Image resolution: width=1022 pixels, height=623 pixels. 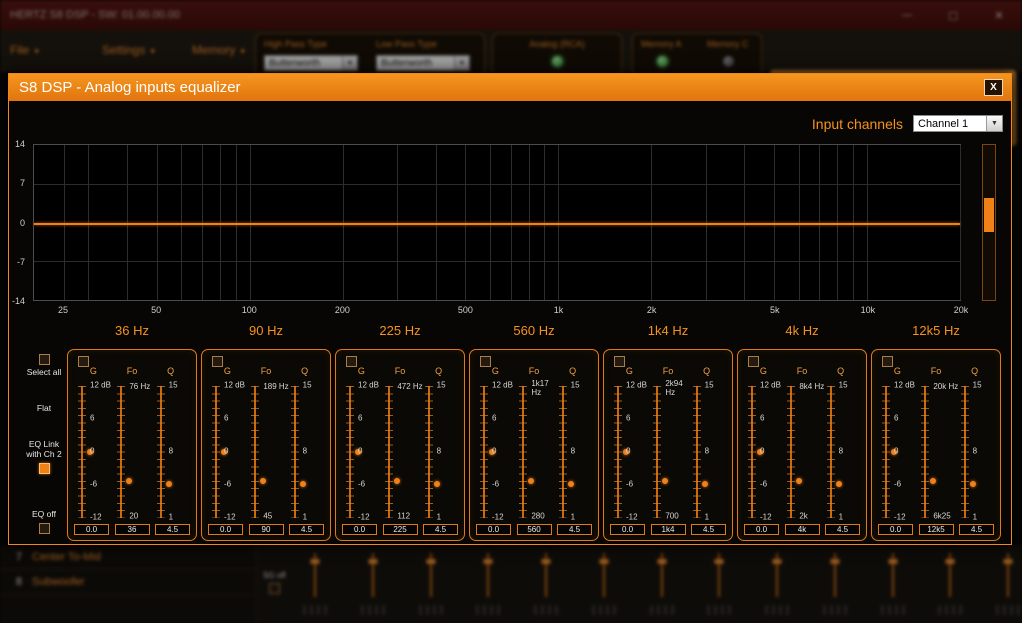 What do you see at coordinates (44, 468) in the screenshot?
I see `eq-link-checkbox` at bounding box center [44, 468].